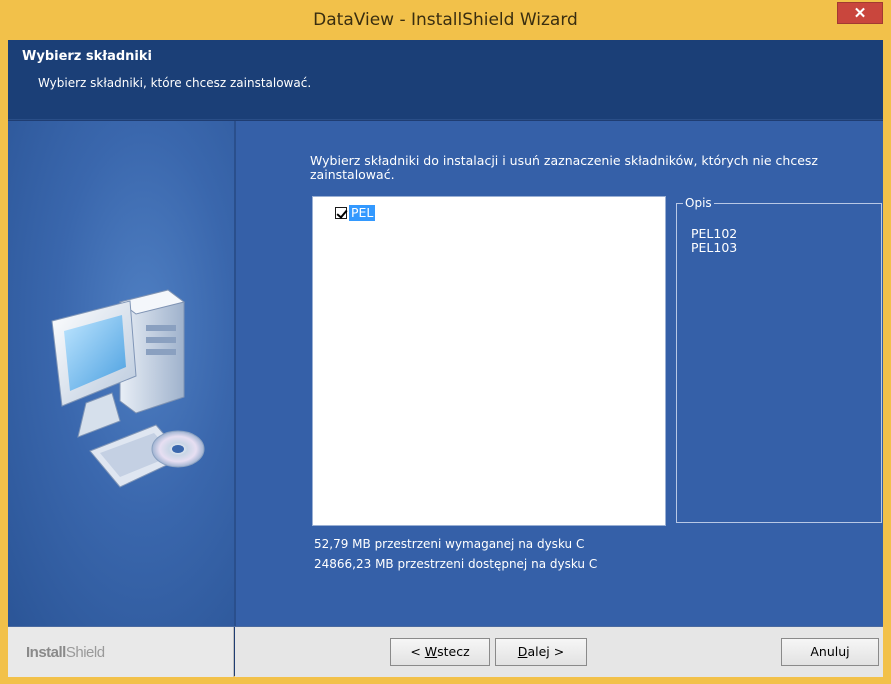  I want to click on back-label-post: stecz, so click(453, 651).